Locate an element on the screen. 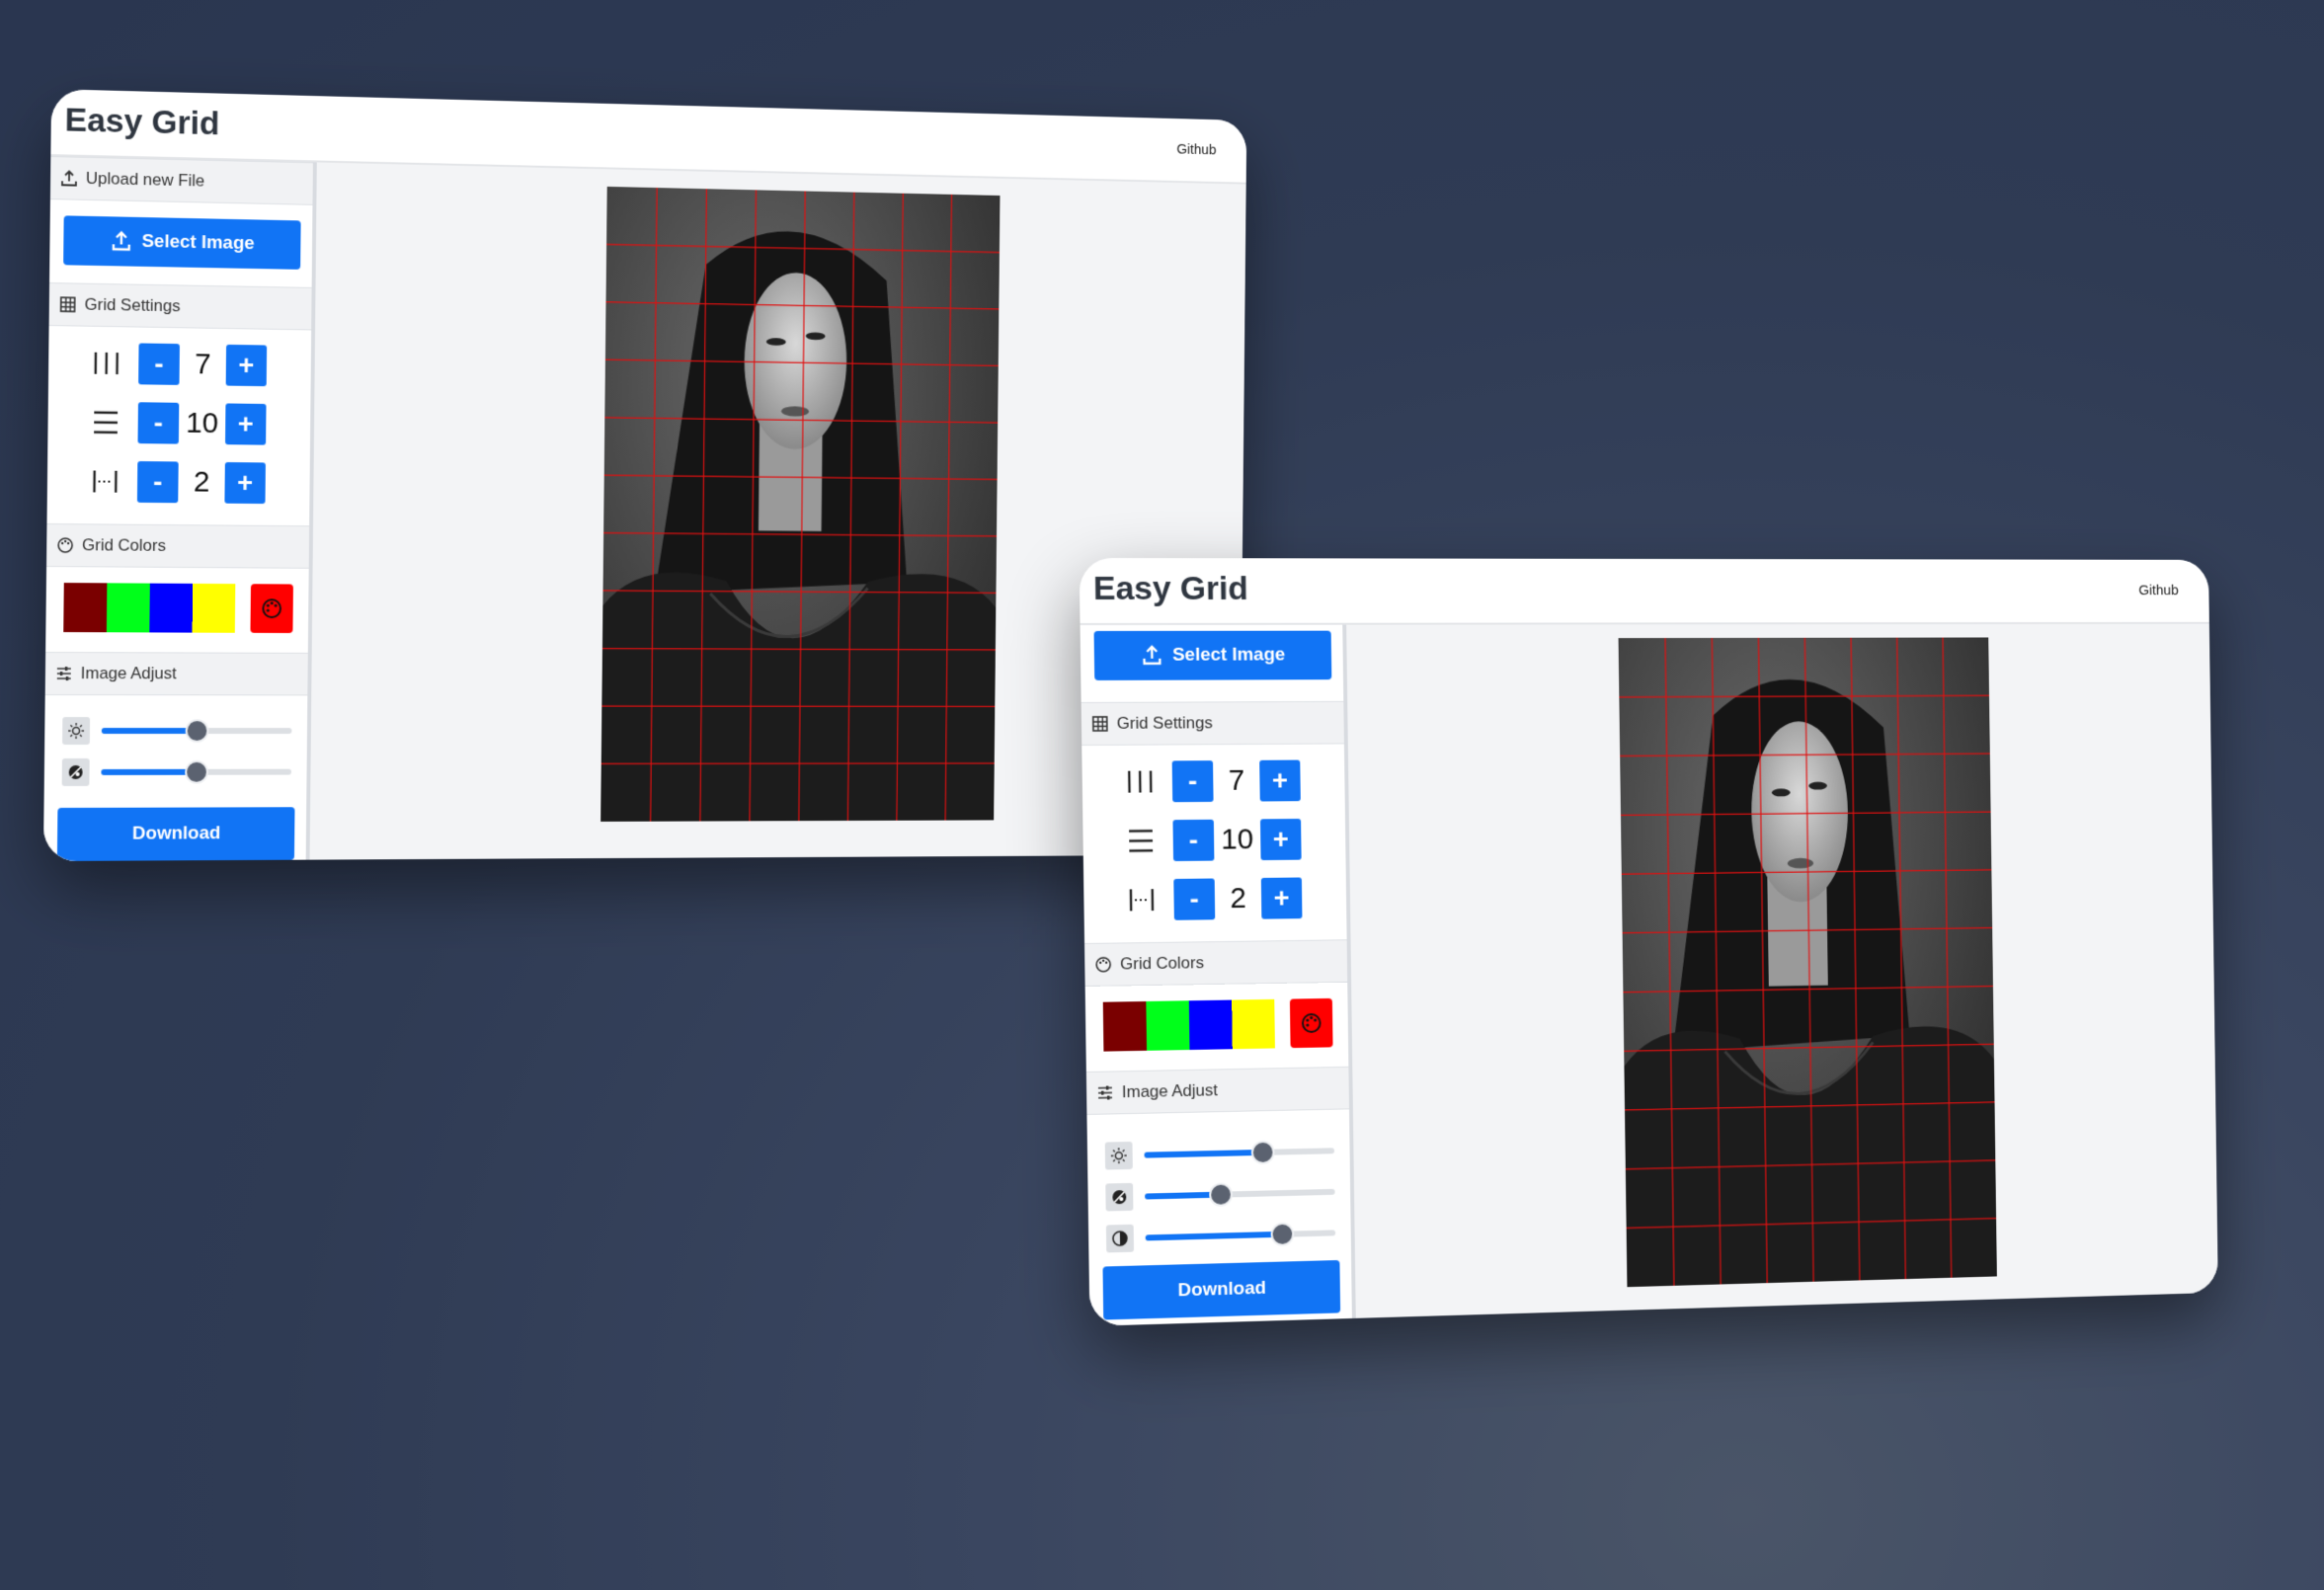  upload-section-header: Upload new File is located at coordinates (181, 180).